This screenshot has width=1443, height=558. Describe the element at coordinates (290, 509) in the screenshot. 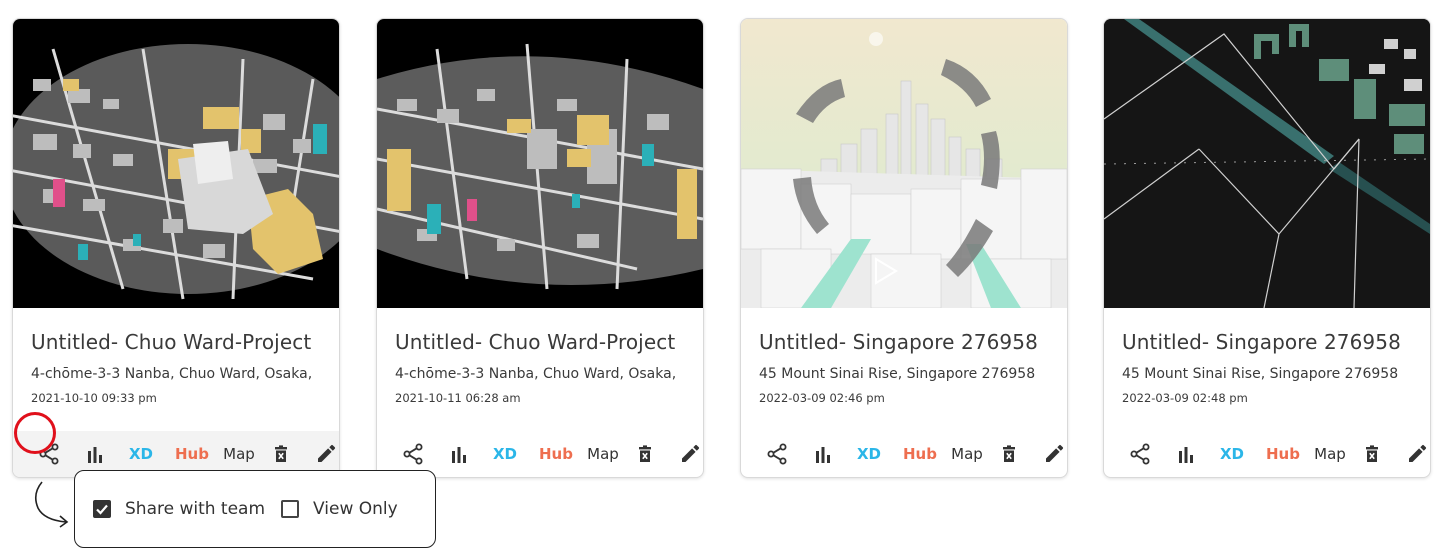

I see `view-only-checkbox` at that location.